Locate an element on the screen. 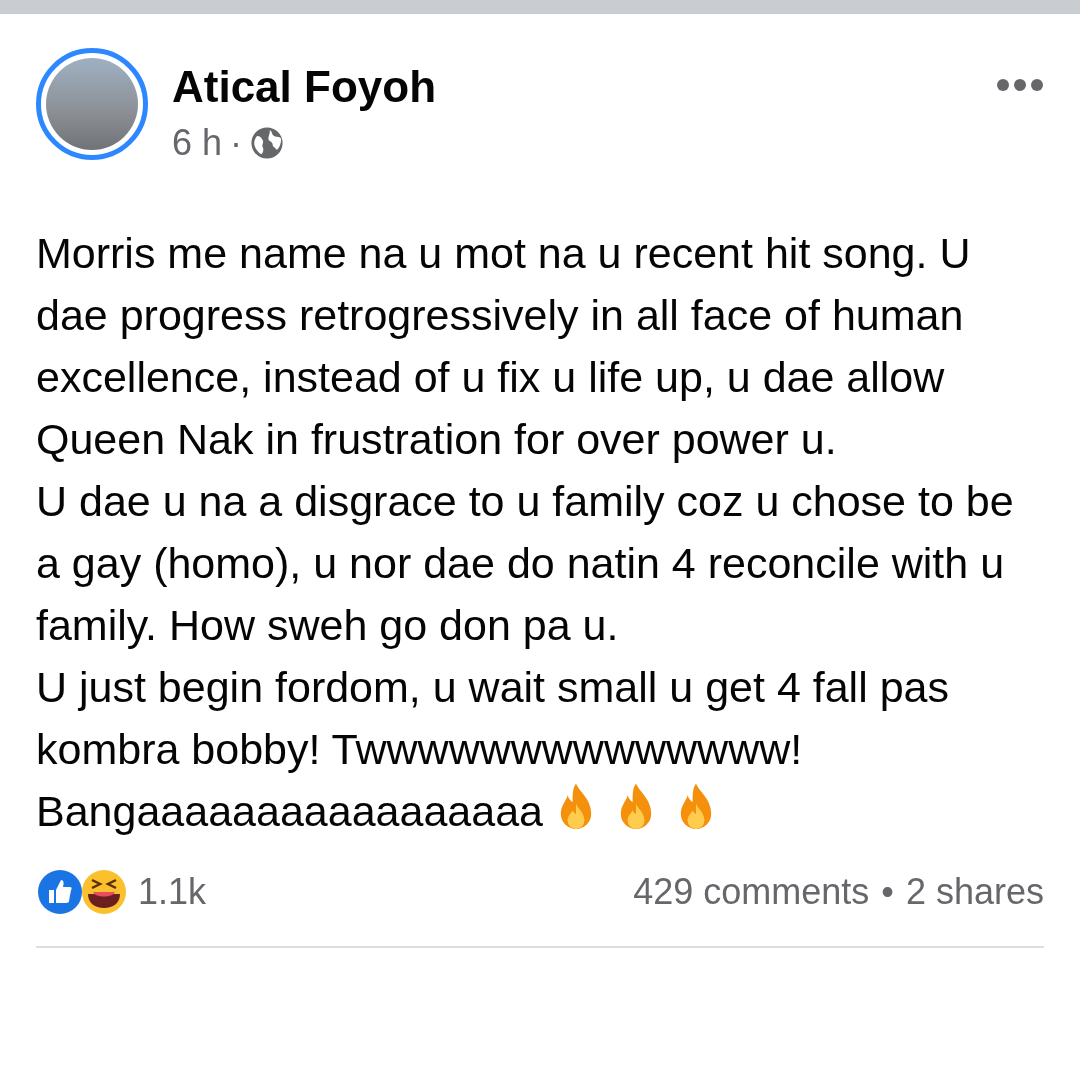 The height and width of the screenshot is (1080, 1080). post-text: U just begin fordom, u wait small u get 4 fall pas kombra bobby! Twwwwwwwwwwwwww! is located at coordinates (492, 718).